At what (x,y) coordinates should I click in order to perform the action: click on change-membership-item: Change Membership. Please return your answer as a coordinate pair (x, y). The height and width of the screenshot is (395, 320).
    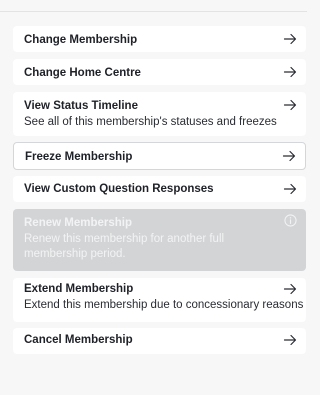
    Looking at the image, I should click on (159, 39).